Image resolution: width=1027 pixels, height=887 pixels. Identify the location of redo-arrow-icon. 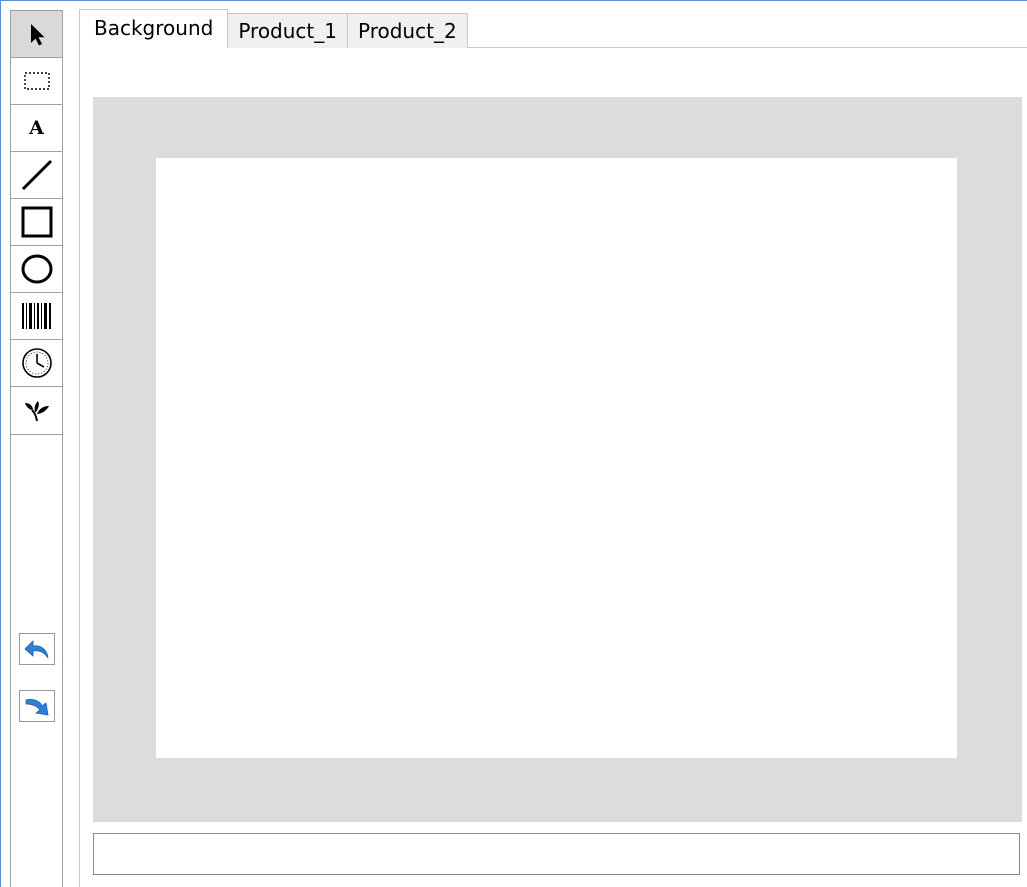
(37, 707).